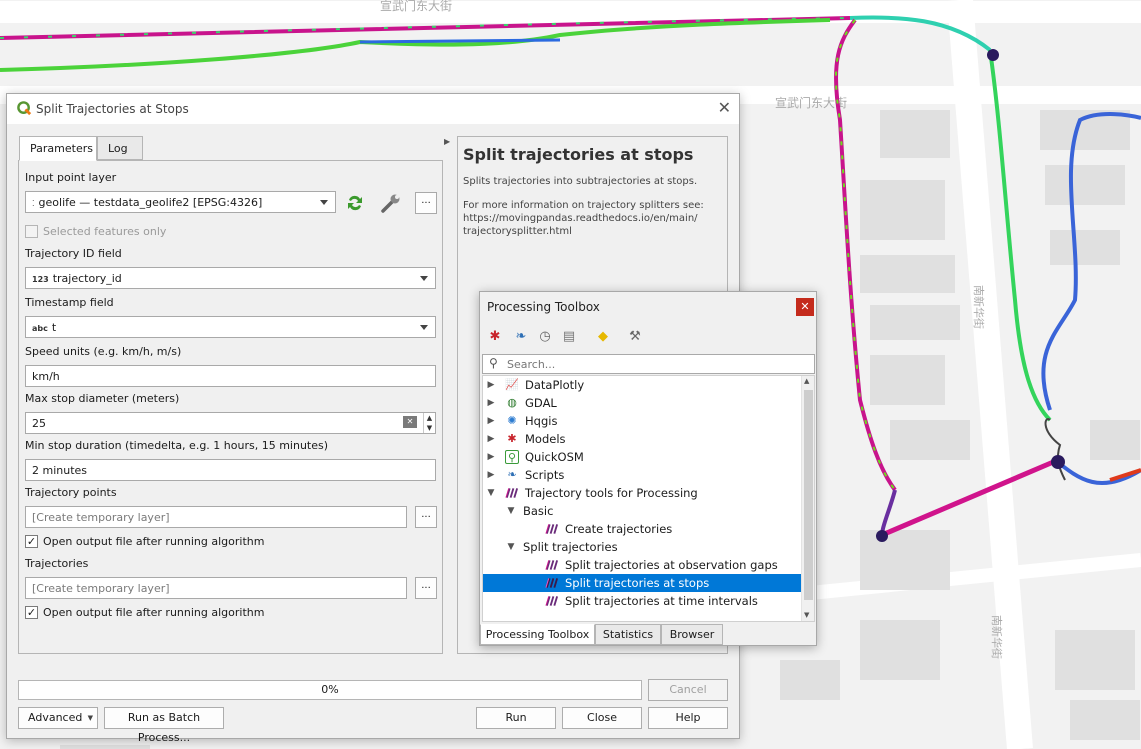  I want to click on tab-log: Log, so click(120, 148).